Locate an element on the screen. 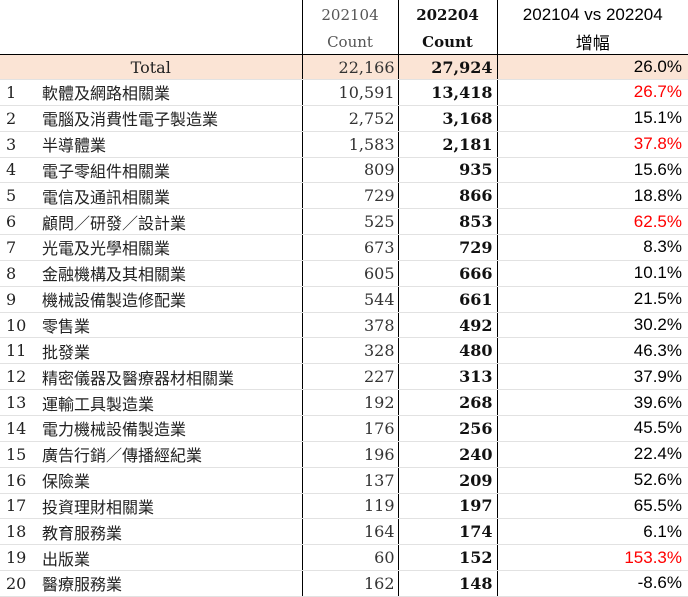  row-count-202204: 13,418 is located at coordinates (447, 92).